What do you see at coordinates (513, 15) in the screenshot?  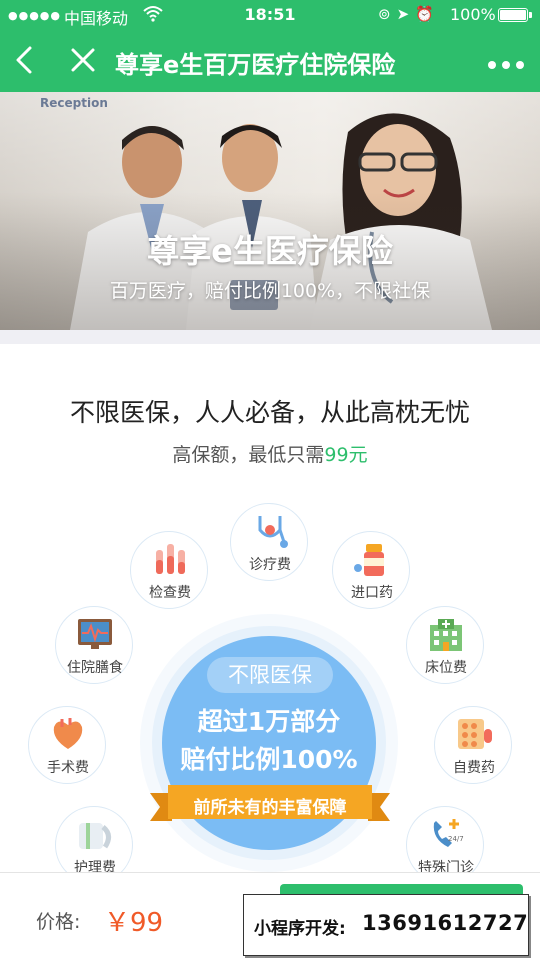 I see `battery-icon` at bounding box center [513, 15].